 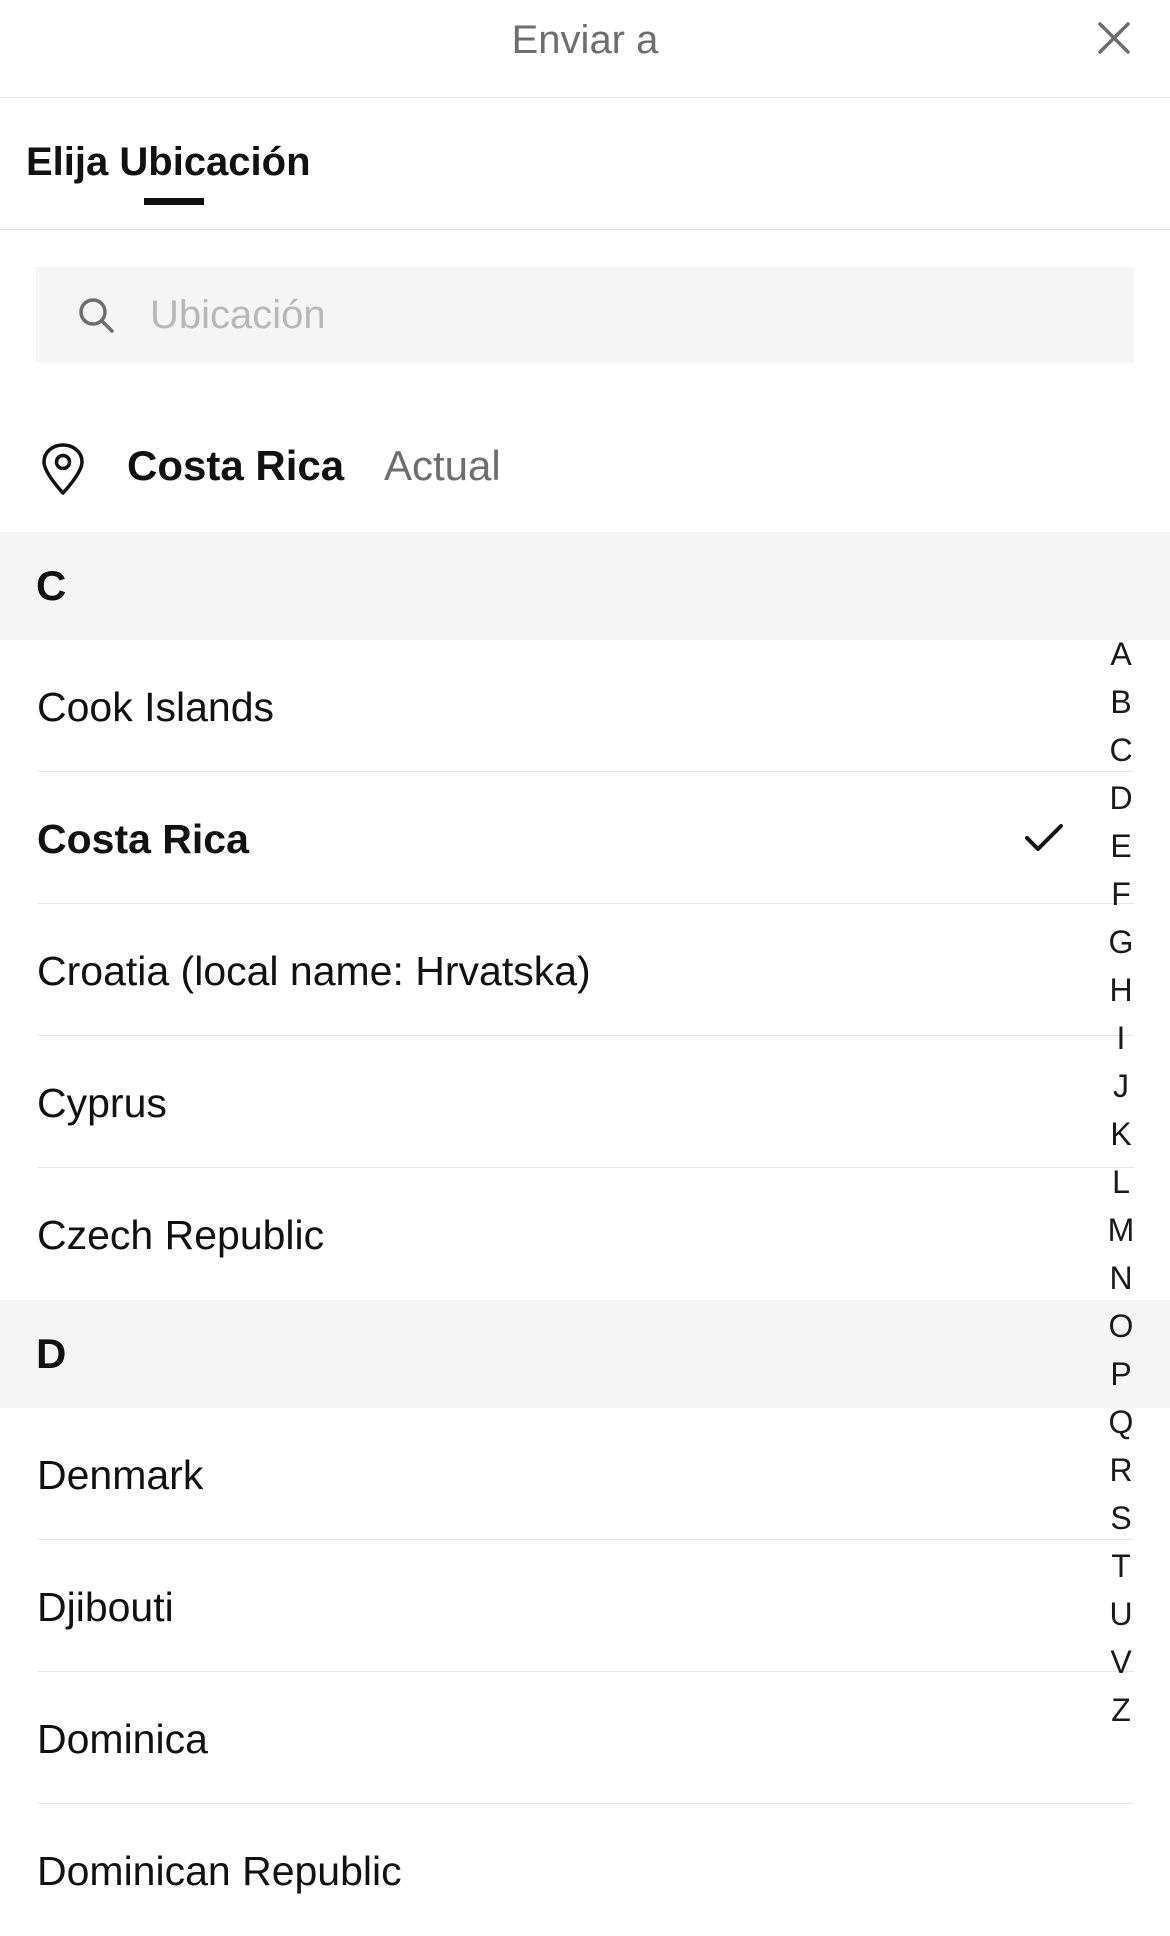 I want to click on alpha-index-letter: L, so click(x=1121, y=1182).